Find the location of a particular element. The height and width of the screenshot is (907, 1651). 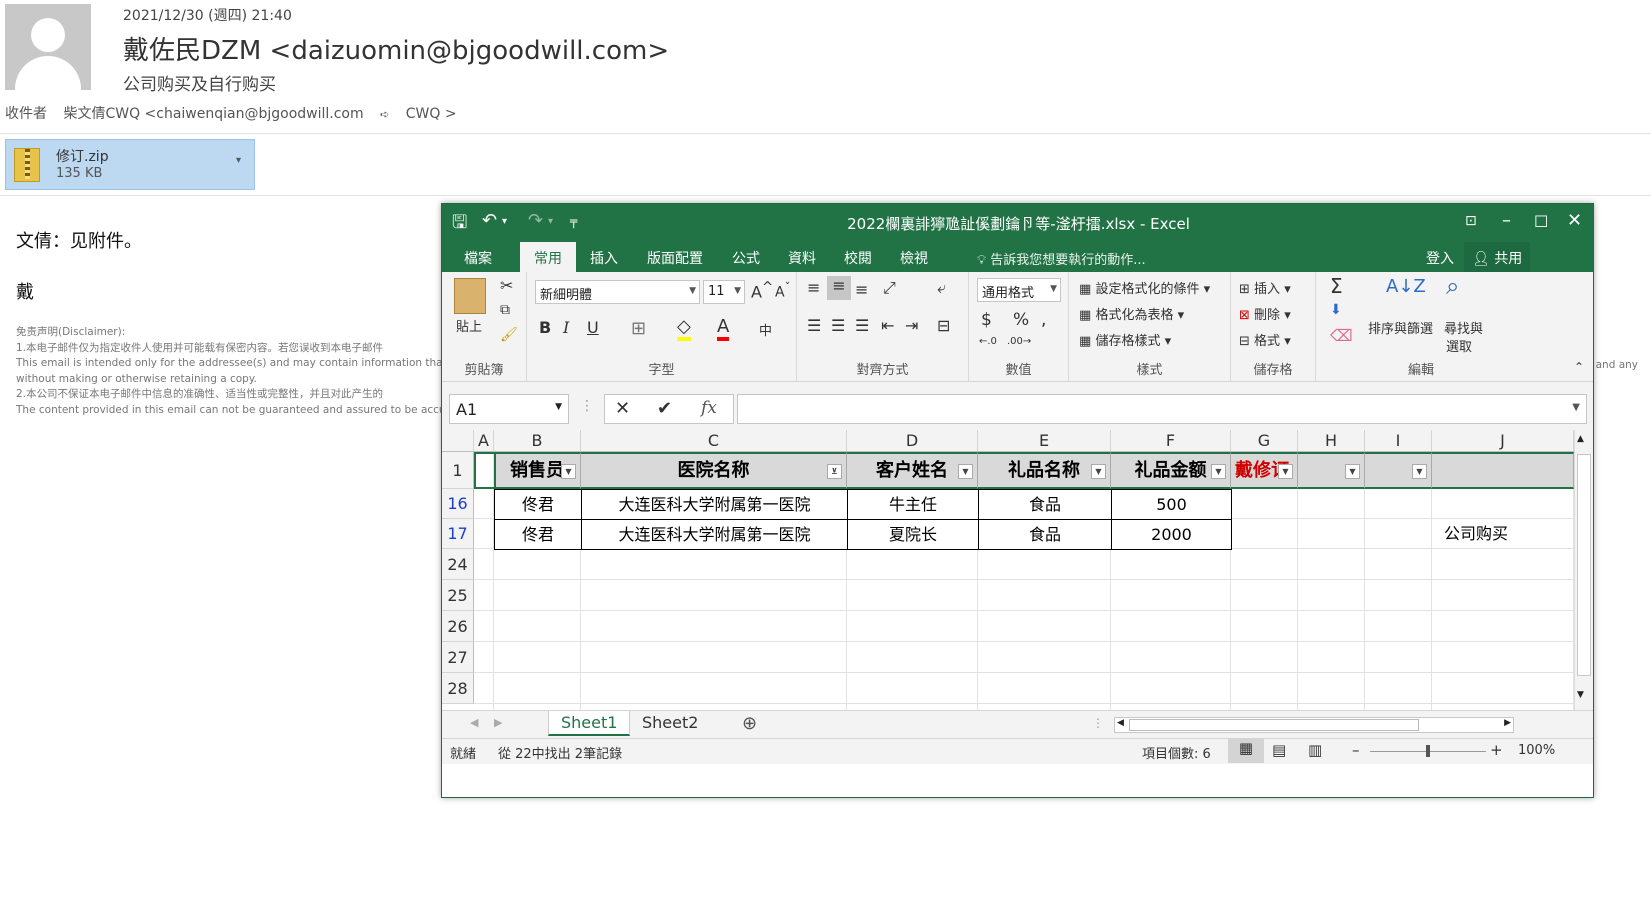

signin-link: 登入 is located at coordinates (1440, 258).